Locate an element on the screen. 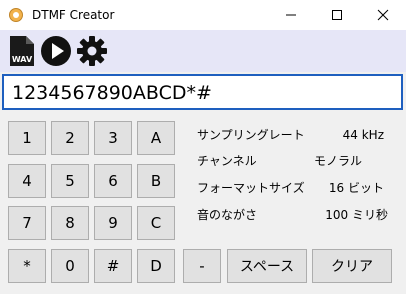 The width and height of the screenshot is (406, 294). key-8-button: 8 is located at coordinates (70, 223).